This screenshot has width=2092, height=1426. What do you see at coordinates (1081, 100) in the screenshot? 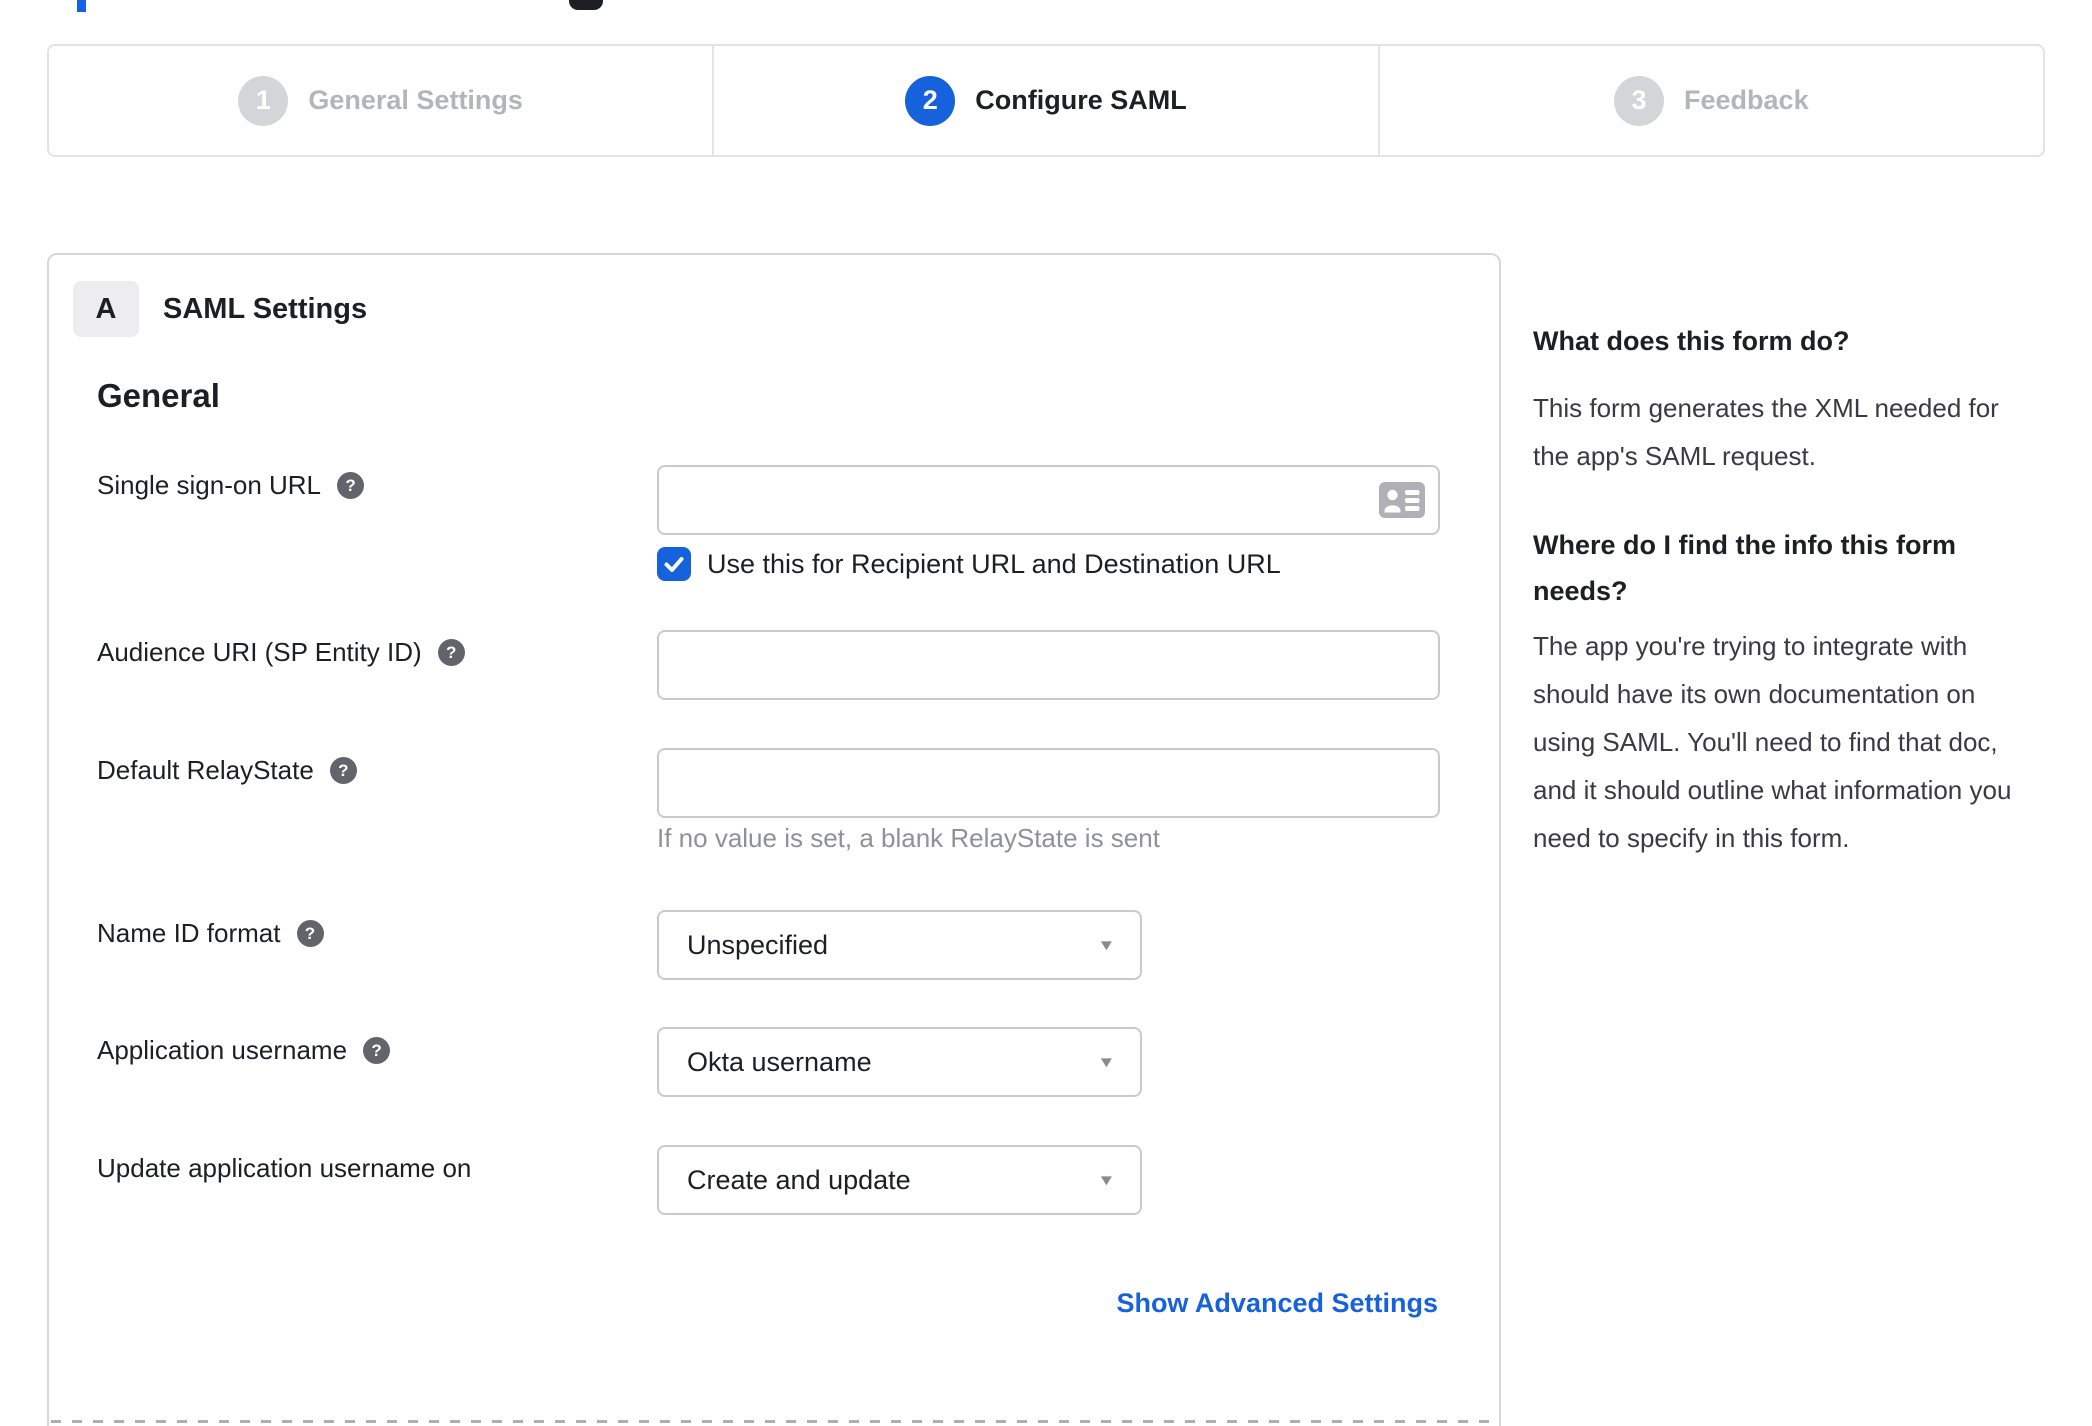
I see `step-2-label: Configure SAML` at bounding box center [1081, 100].